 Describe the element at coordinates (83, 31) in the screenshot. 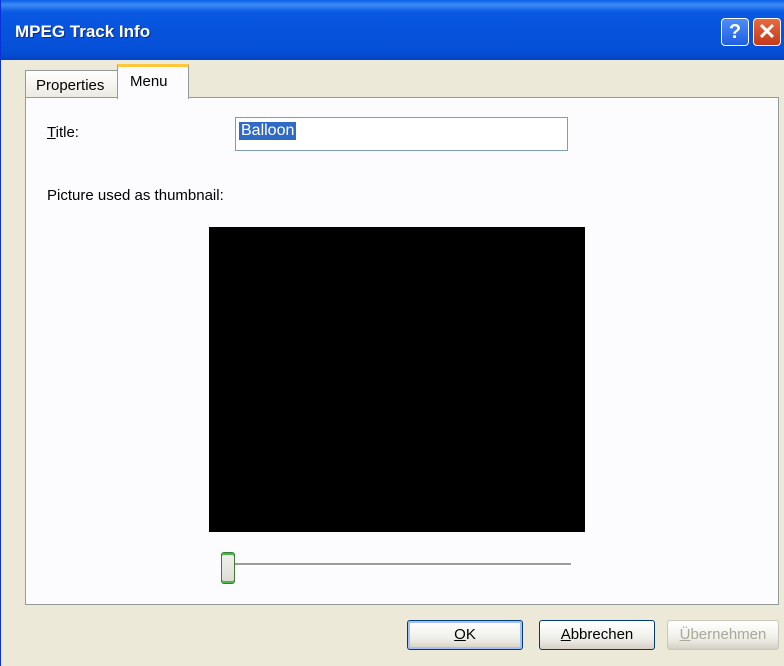

I see `window-title: MPEG Track Info` at that location.